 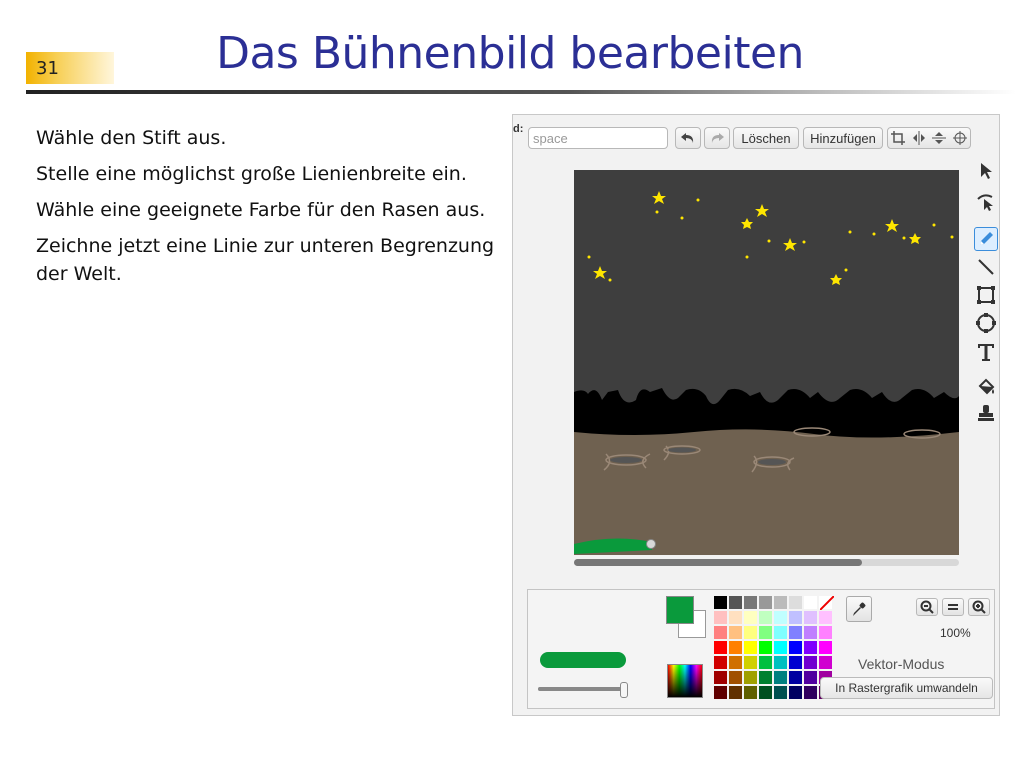 What do you see at coordinates (959, 138) in the screenshot?
I see `costume-center-icon` at bounding box center [959, 138].